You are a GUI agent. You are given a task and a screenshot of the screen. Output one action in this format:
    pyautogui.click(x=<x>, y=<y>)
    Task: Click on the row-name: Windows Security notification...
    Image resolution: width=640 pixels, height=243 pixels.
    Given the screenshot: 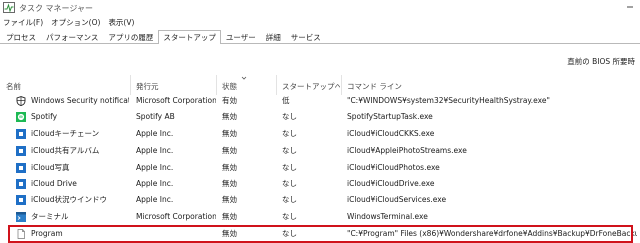 What is the action you would take?
    pyautogui.click(x=80, y=100)
    